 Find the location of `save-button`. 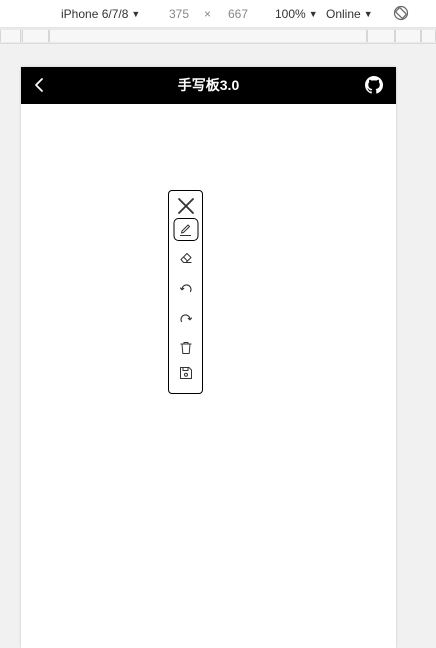

save-button is located at coordinates (186, 373).